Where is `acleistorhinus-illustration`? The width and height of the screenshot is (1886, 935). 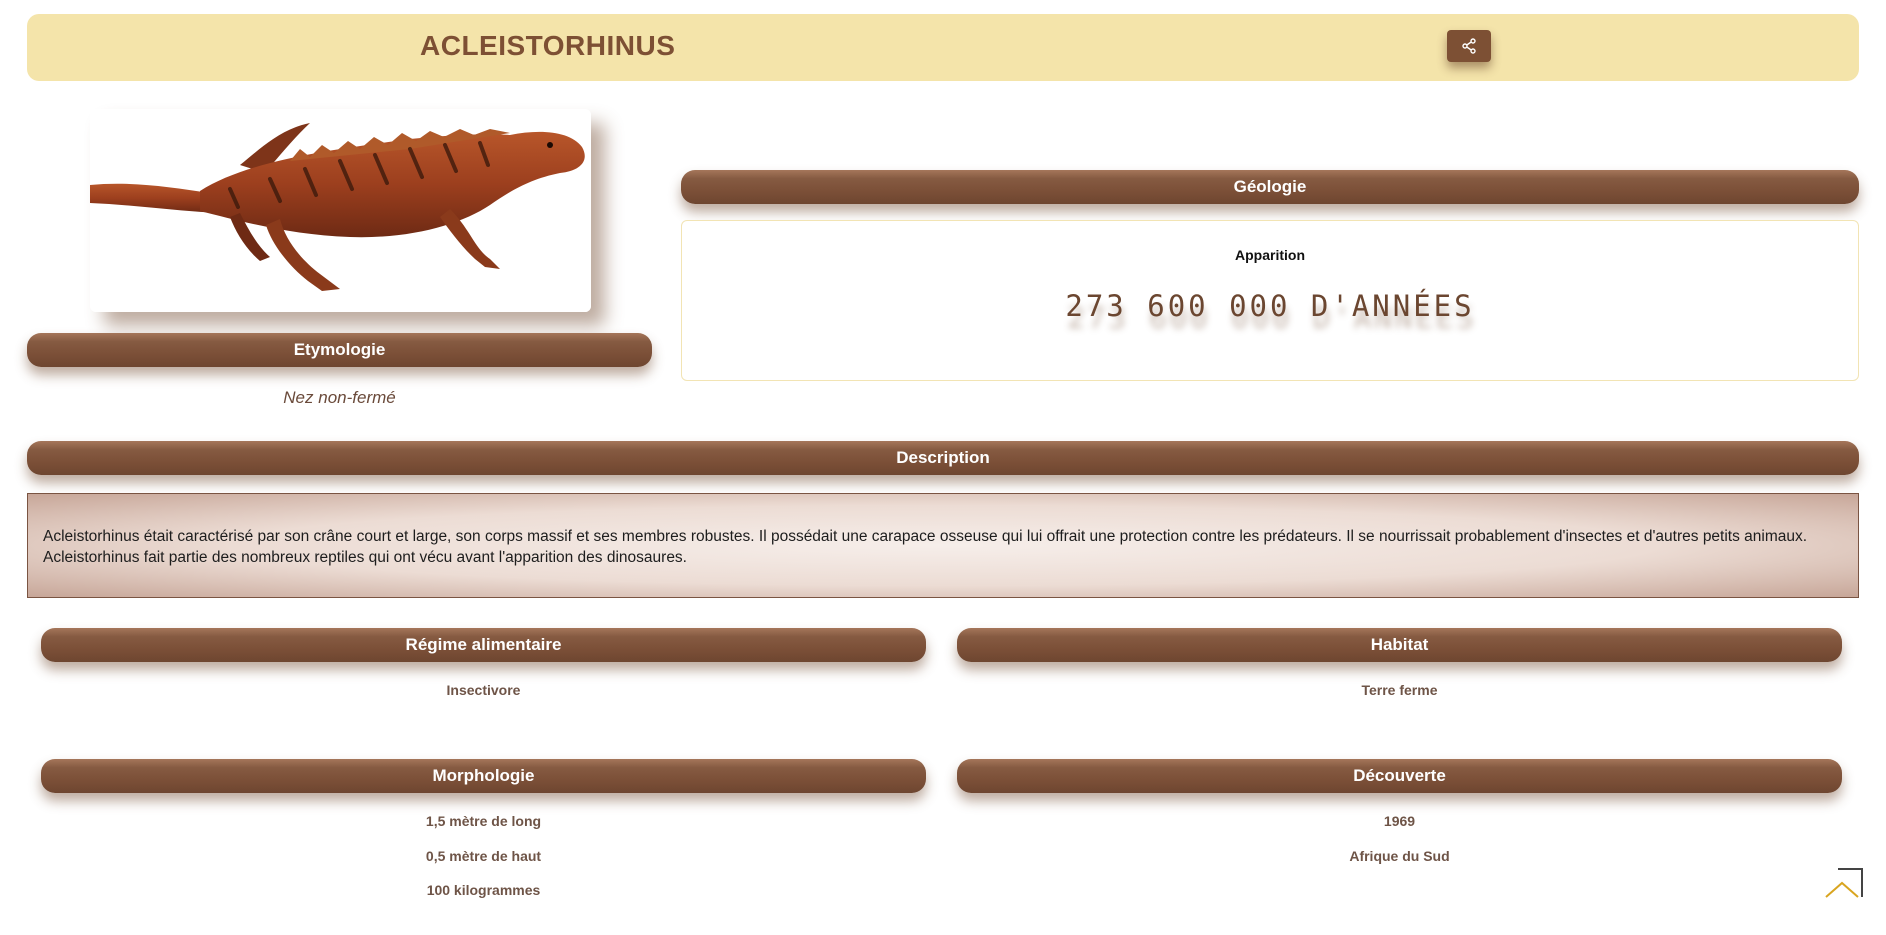 acleistorhinus-illustration is located at coordinates (340, 210).